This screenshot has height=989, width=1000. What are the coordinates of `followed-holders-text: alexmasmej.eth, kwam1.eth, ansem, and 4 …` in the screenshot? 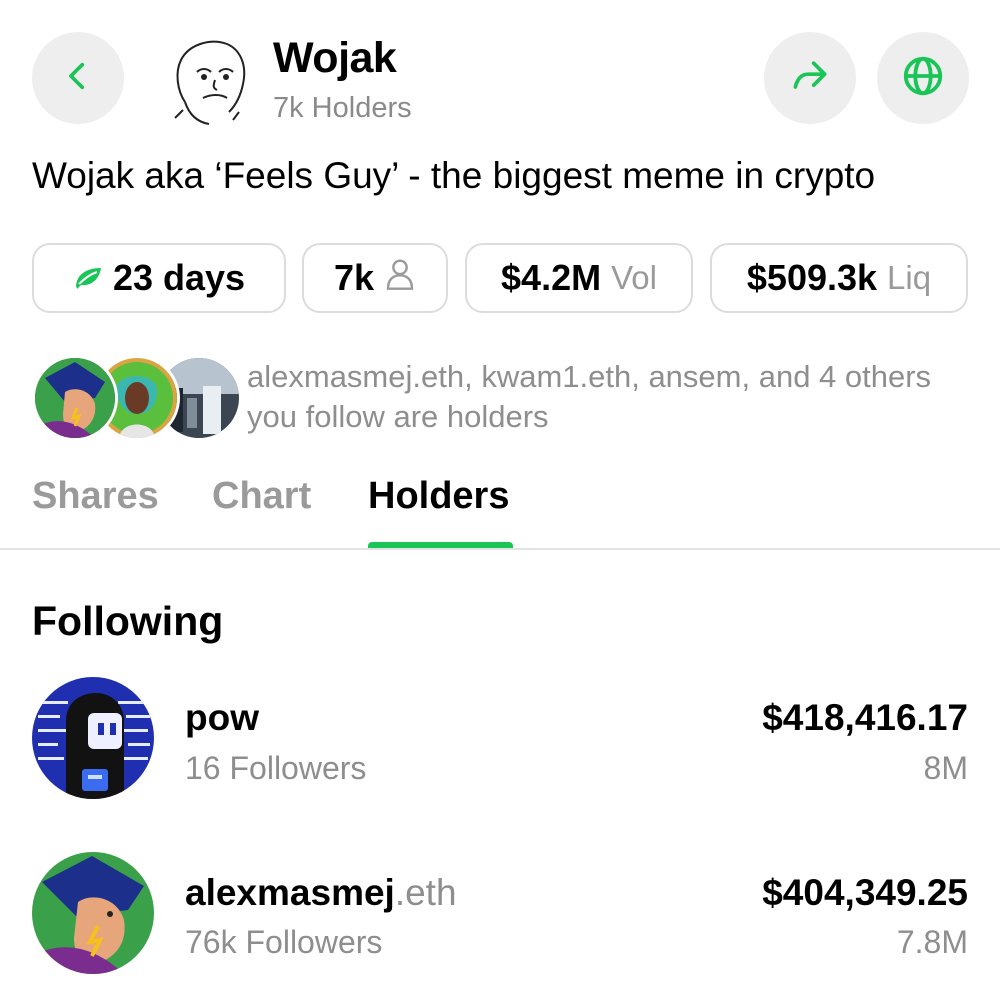 It's located at (597, 397).